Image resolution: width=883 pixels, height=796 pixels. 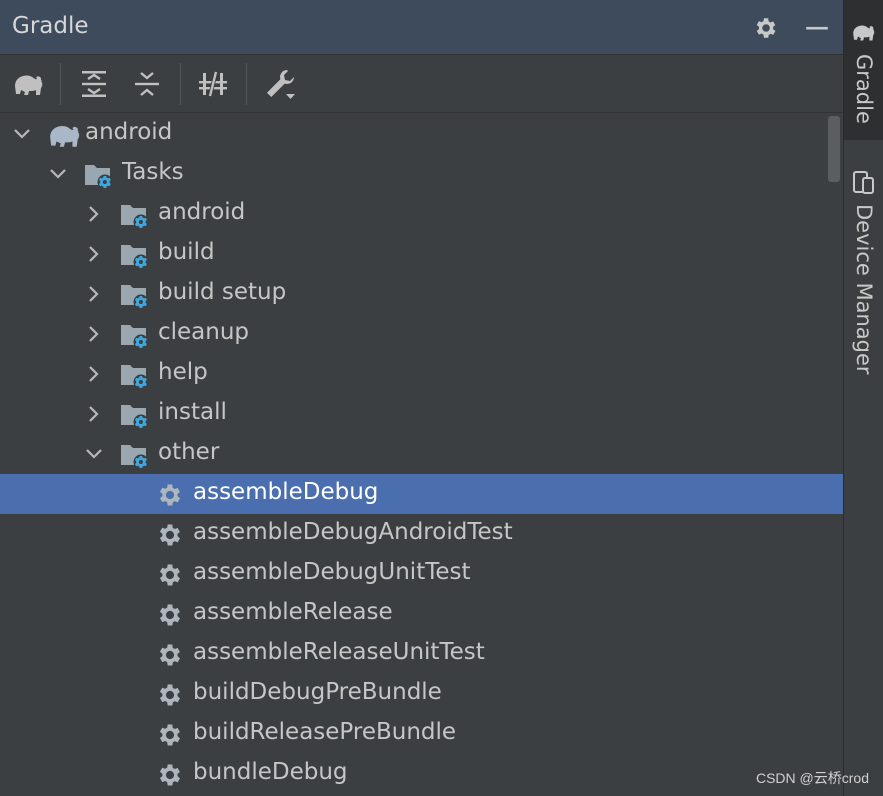 I want to click on vertical-scrollbar, so click(x=834, y=149).